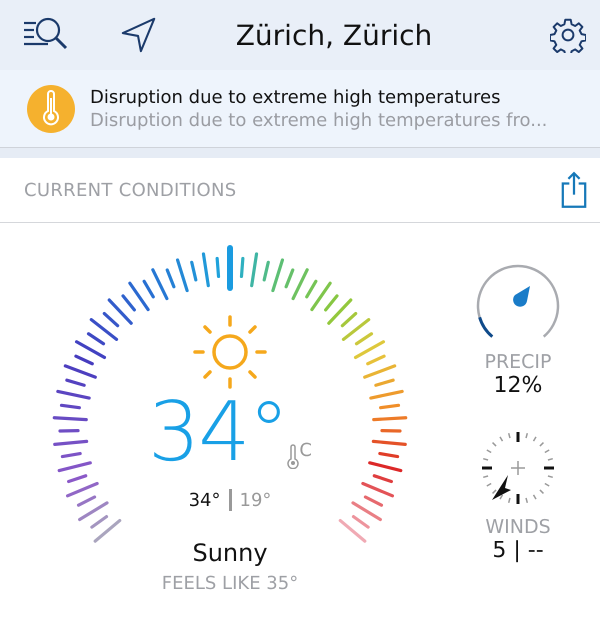 The height and width of the screenshot is (636, 600). I want to click on section-title: CURRENT CONDITIONS, so click(130, 190).